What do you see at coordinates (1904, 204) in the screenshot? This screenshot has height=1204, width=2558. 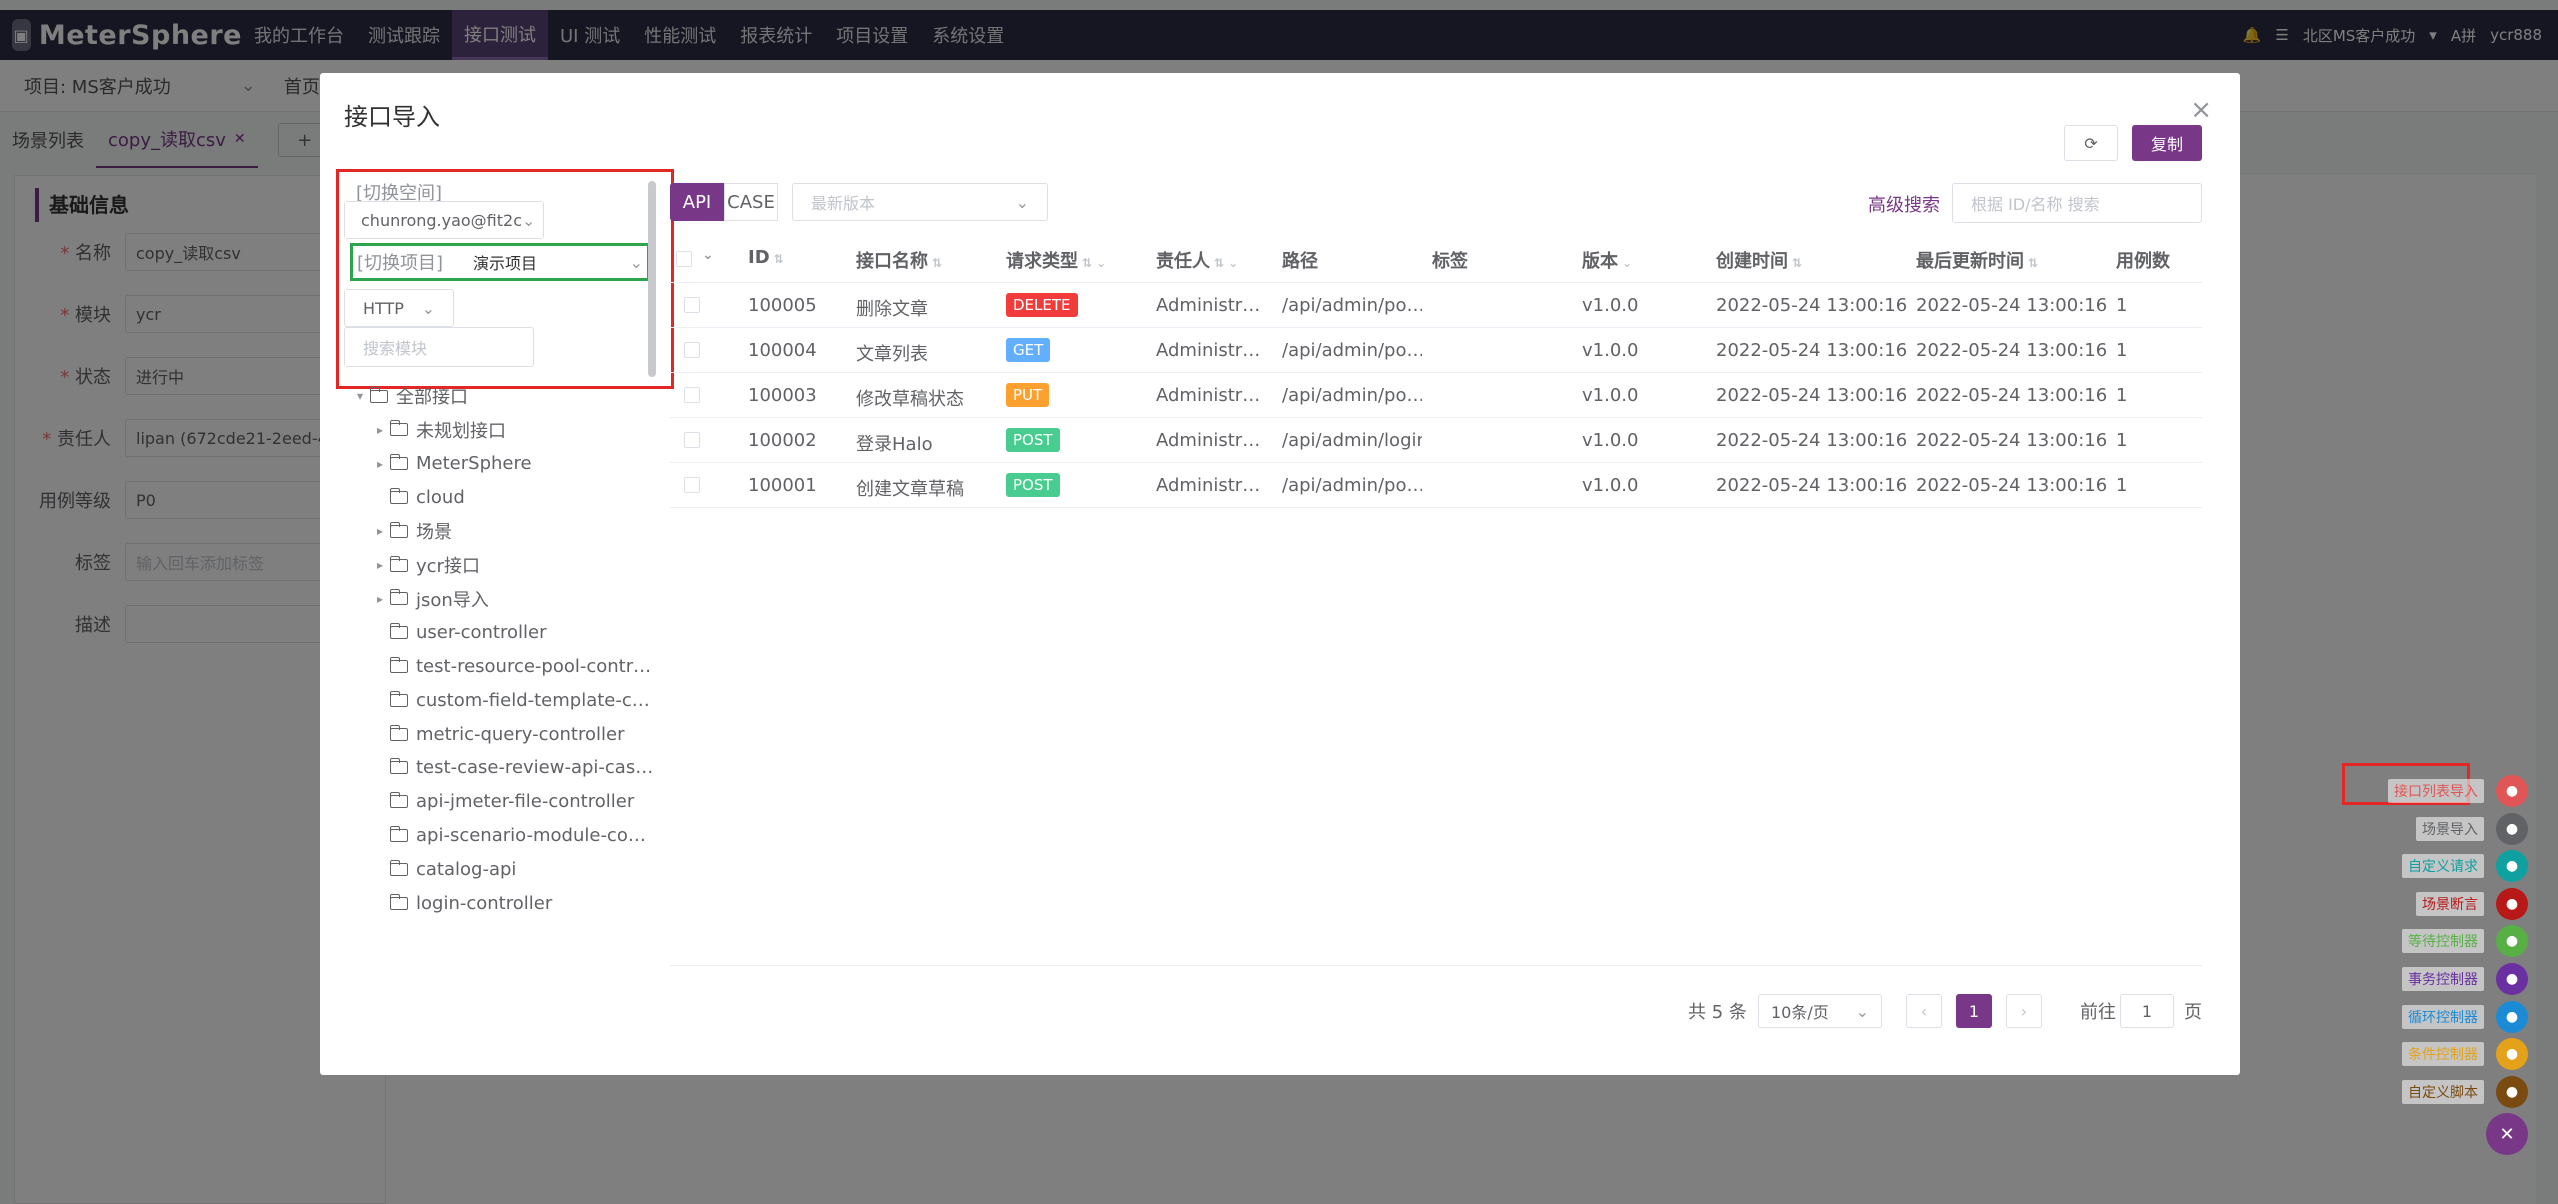 I see `advanced-search-link: 高级搜索` at bounding box center [1904, 204].